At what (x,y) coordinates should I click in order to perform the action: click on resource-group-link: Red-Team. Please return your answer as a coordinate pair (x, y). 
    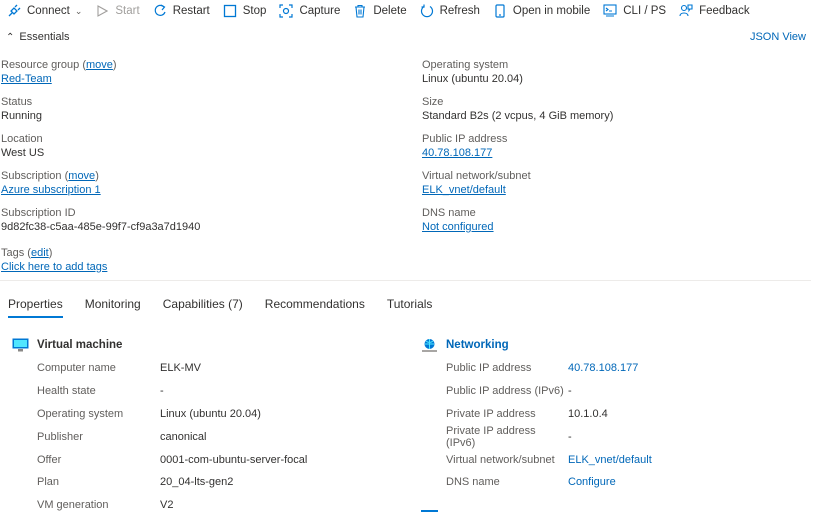
    Looking at the image, I should click on (26, 79).